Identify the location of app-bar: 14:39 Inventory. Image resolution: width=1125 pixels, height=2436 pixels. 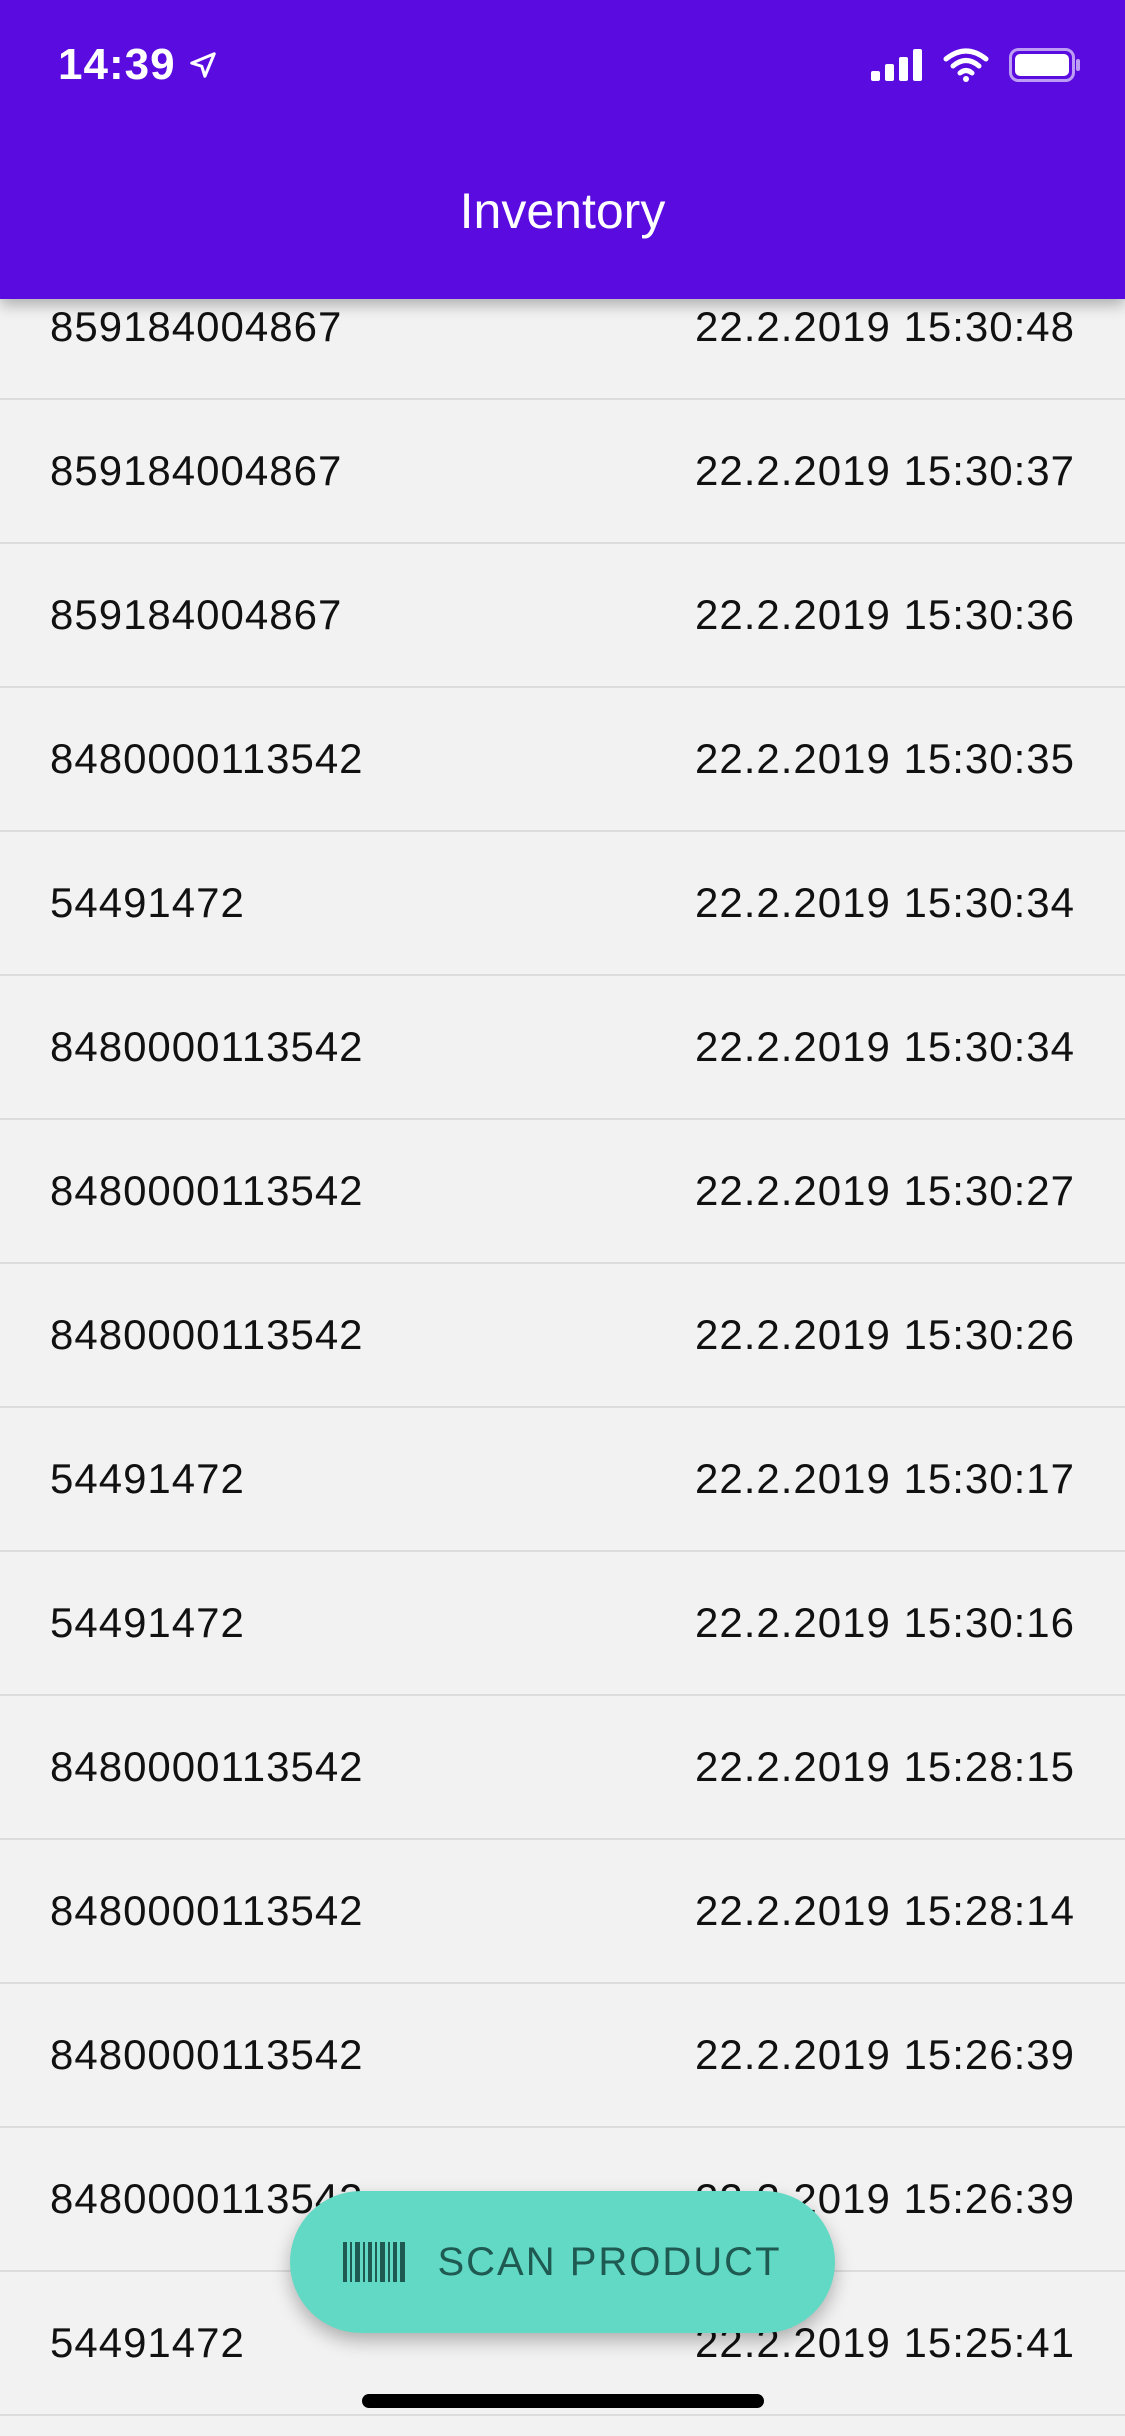
(562, 149).